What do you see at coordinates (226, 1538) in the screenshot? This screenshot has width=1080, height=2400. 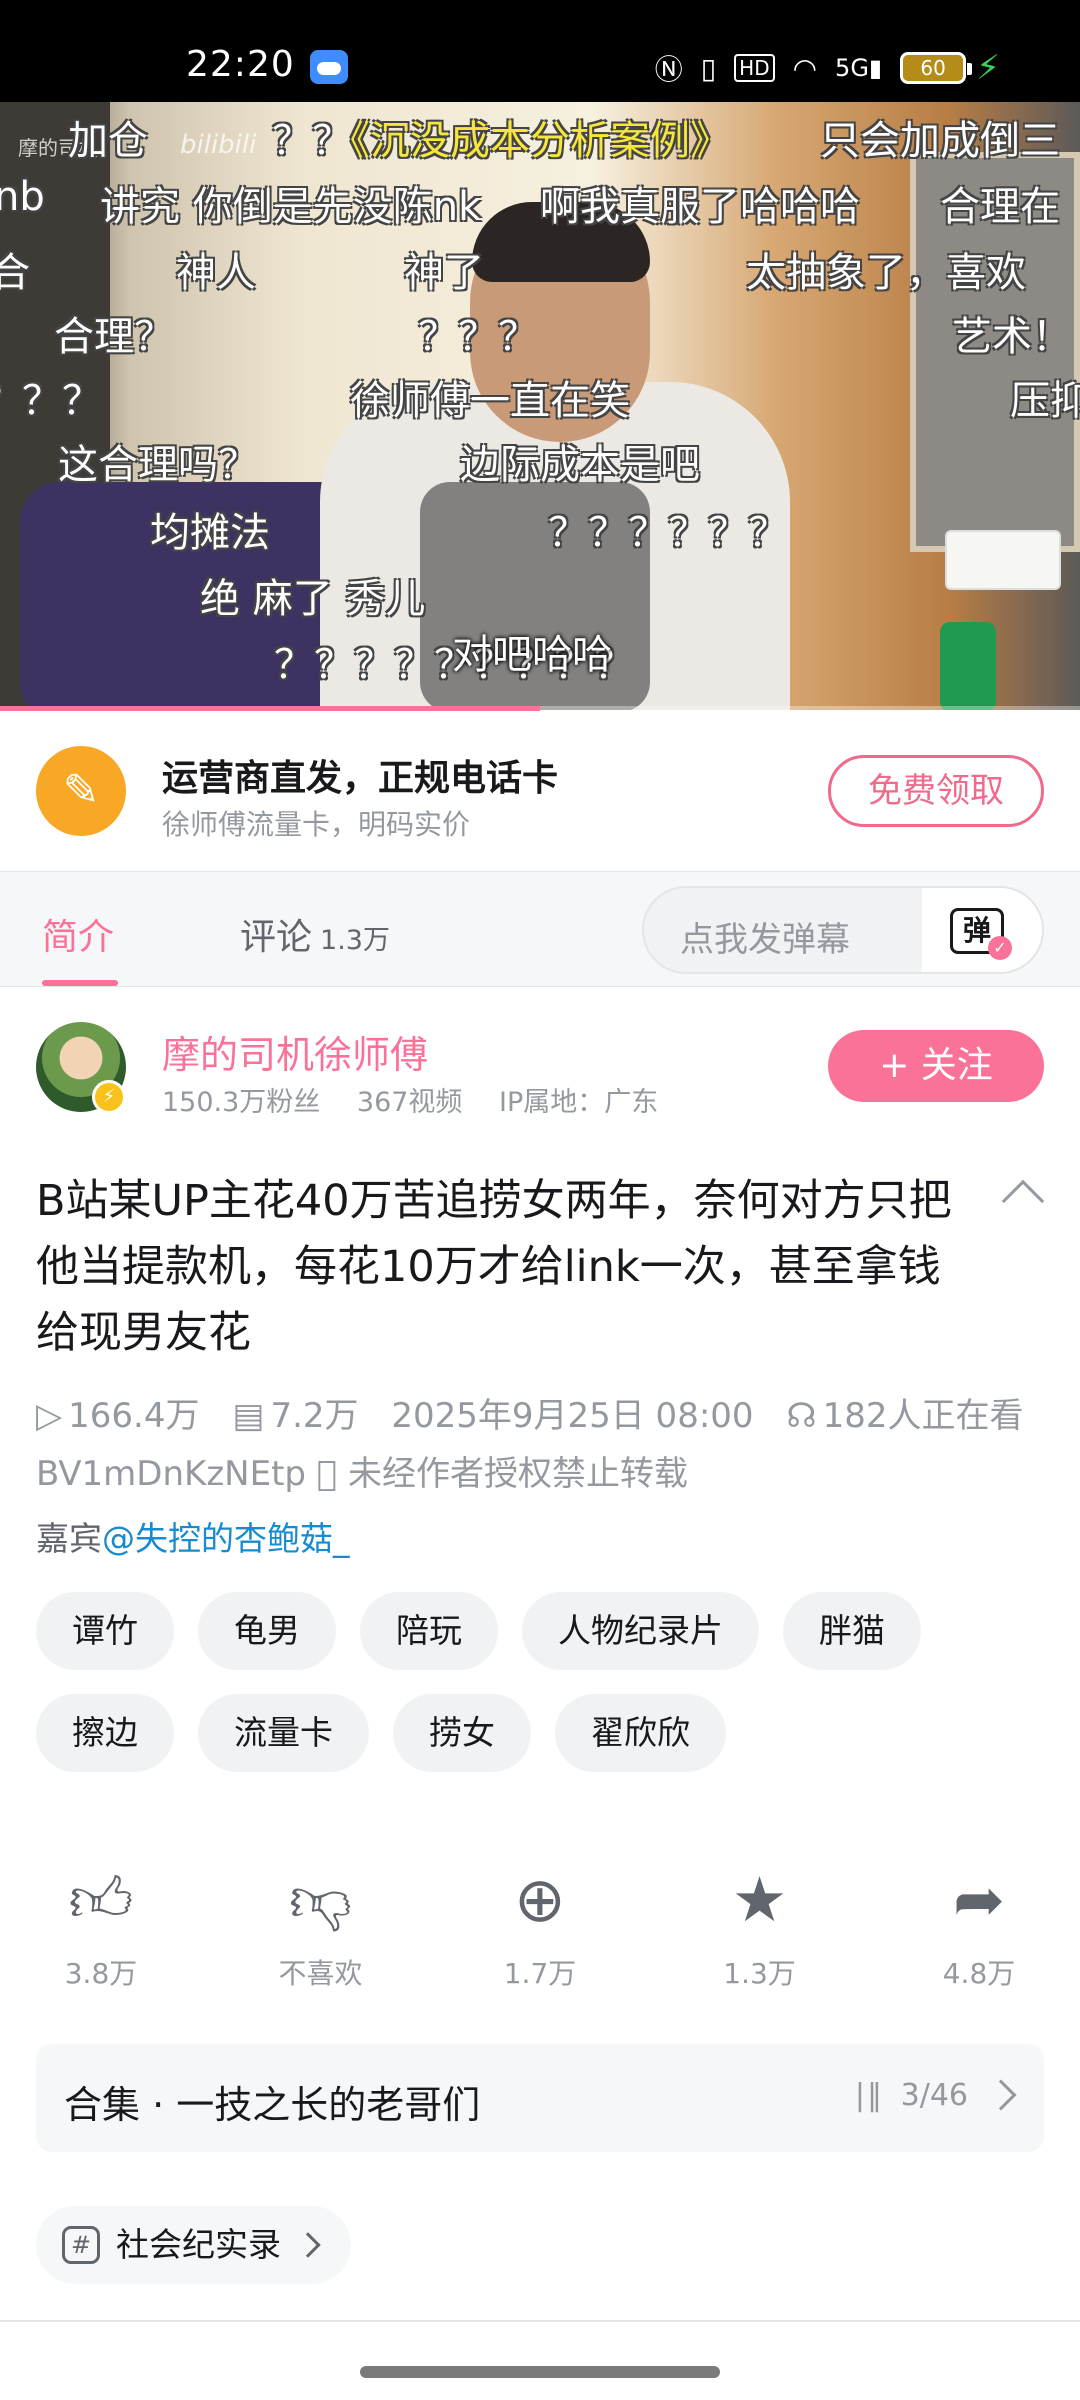 I see `guest-link: @失控的杏鲍菇_` at bounding box center [226, 1538].